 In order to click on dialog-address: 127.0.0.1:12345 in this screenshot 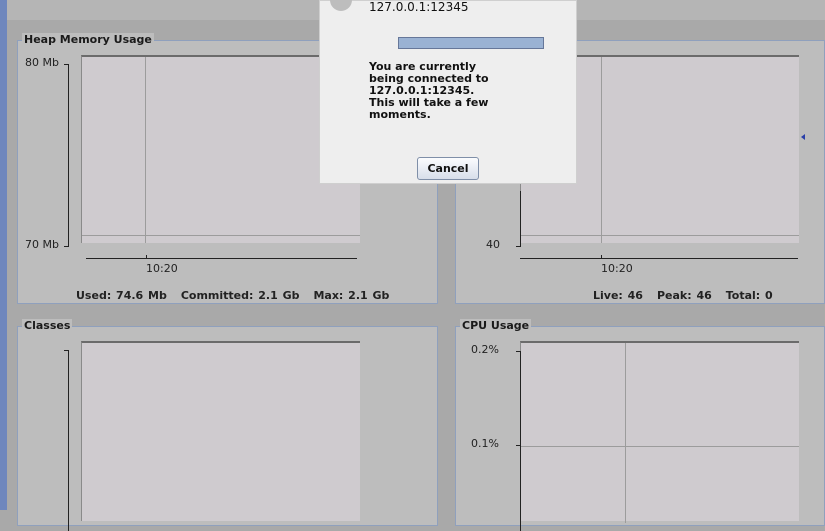, I will do `click(419, 7)`.